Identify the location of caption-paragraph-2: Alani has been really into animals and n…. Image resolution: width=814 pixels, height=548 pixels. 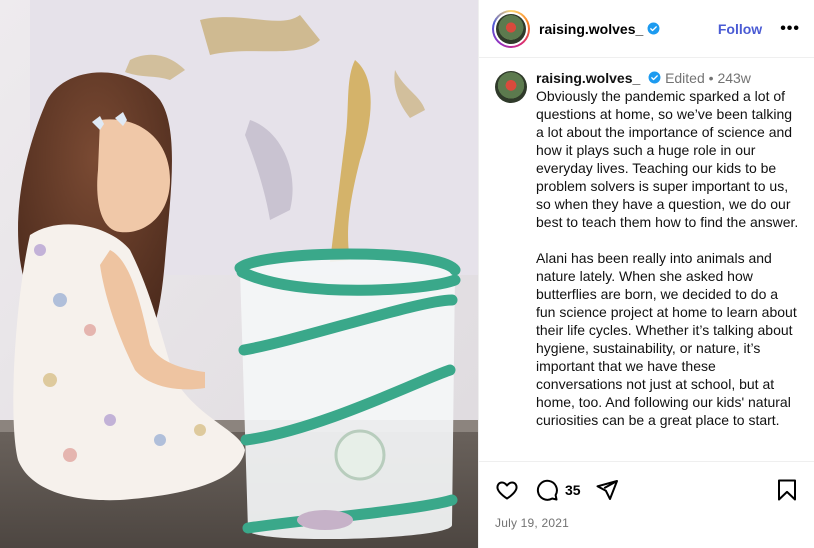
(666, 339).